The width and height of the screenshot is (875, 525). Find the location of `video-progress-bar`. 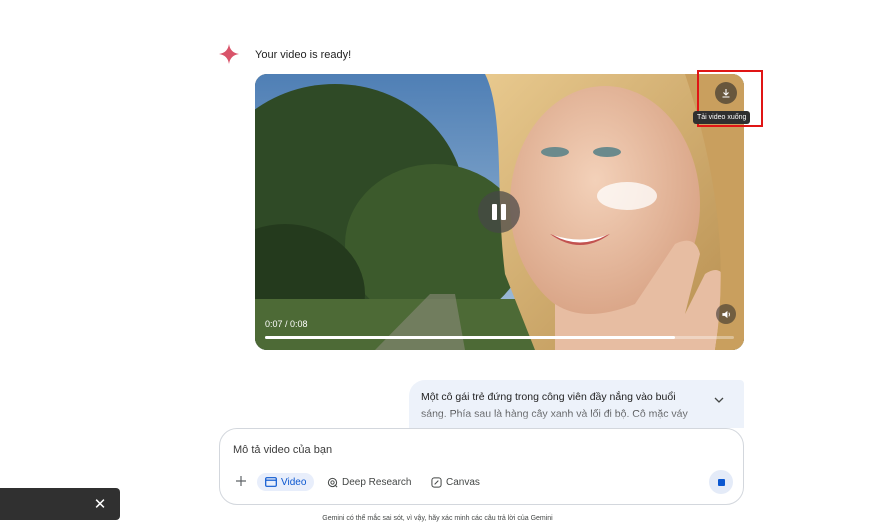

video-progress-bar is located at coordinates (499, 337).